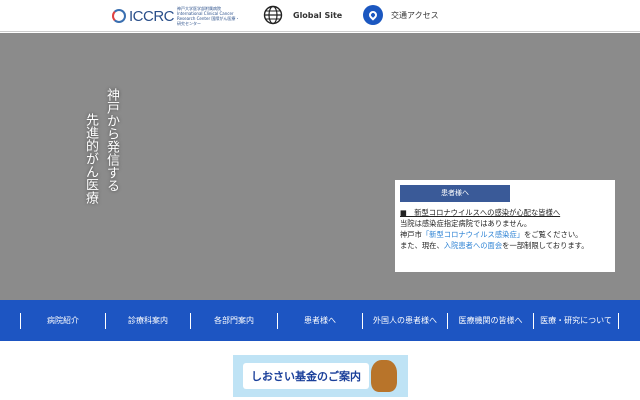 The width and height of the screenshot is (640, 400). I want to click on slogan-line-1: 神戸から発信する, so click(111, 140).